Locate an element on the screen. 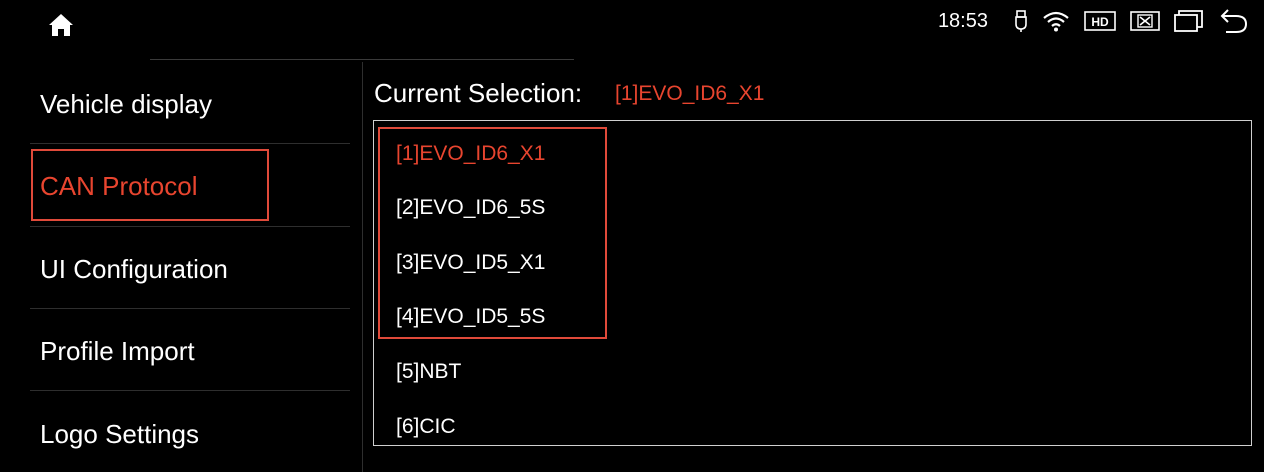  hd-badge-text: HD is located at coordinates (1100, 22).